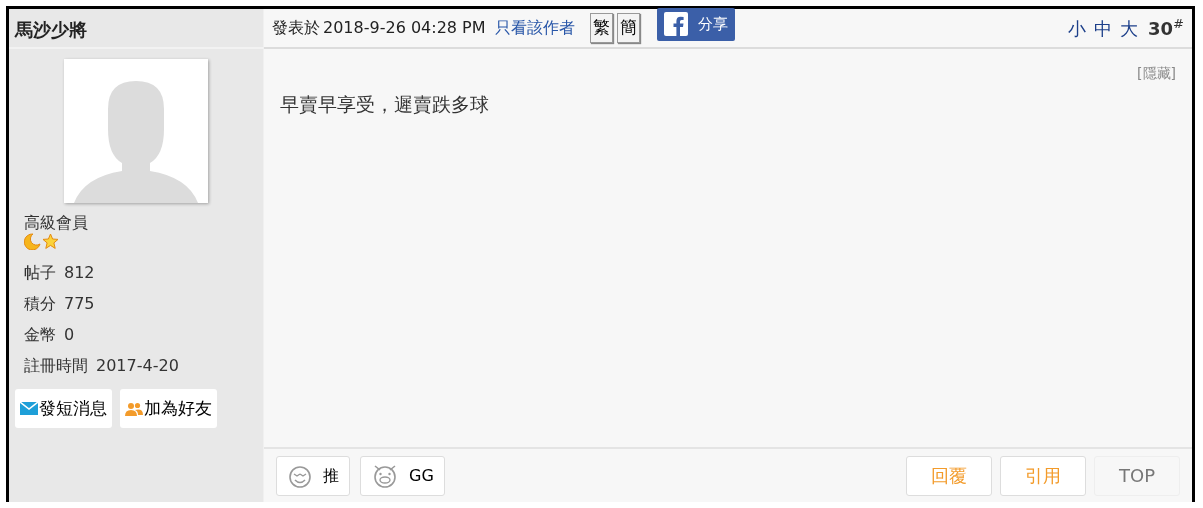  I want to click on posted-time: 2018-9-26 04:28 PM, so click(404, 28).